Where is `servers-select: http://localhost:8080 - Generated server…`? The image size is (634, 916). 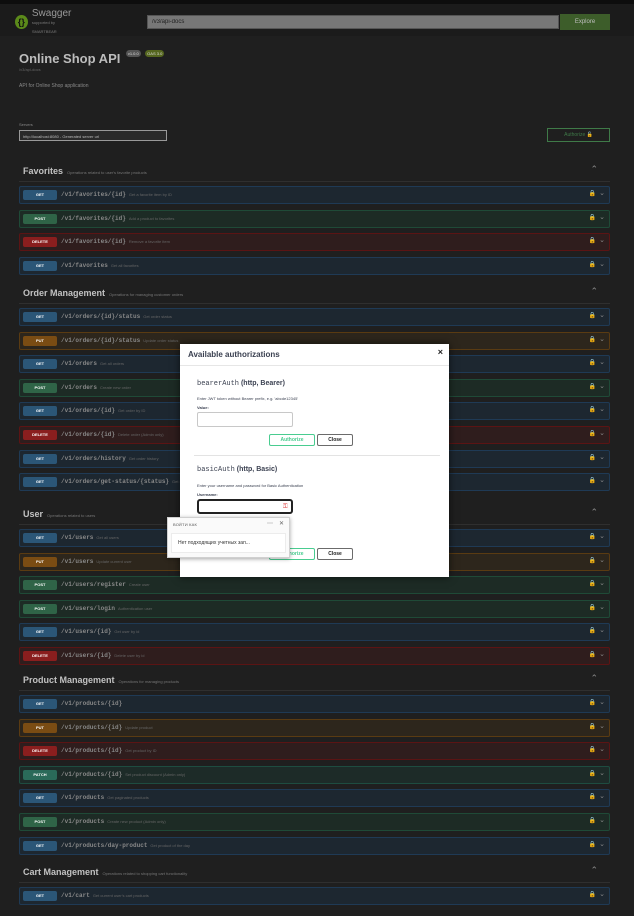 servers-select: http://localhost:8080 - Generated server… is located at coordinates (93, 135).